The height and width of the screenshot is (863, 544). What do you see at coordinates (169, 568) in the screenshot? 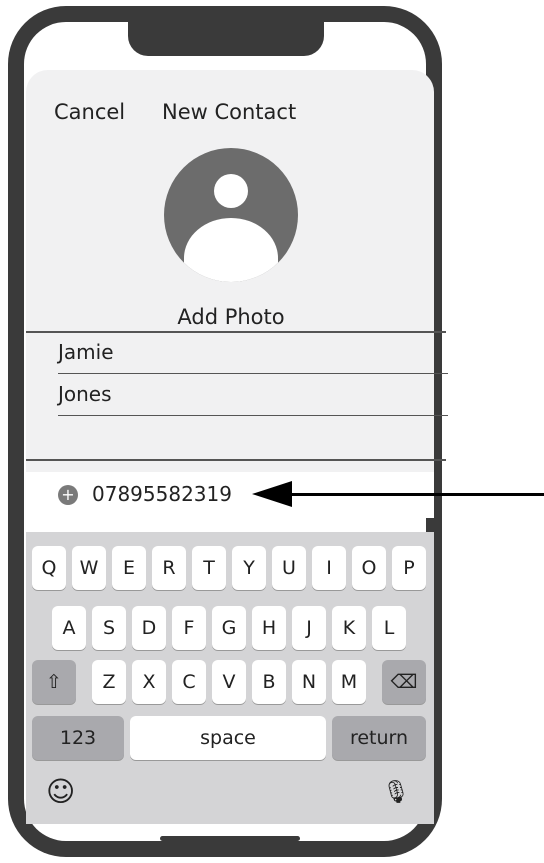
I see `key-r: R` at bounding box center [169, 568].